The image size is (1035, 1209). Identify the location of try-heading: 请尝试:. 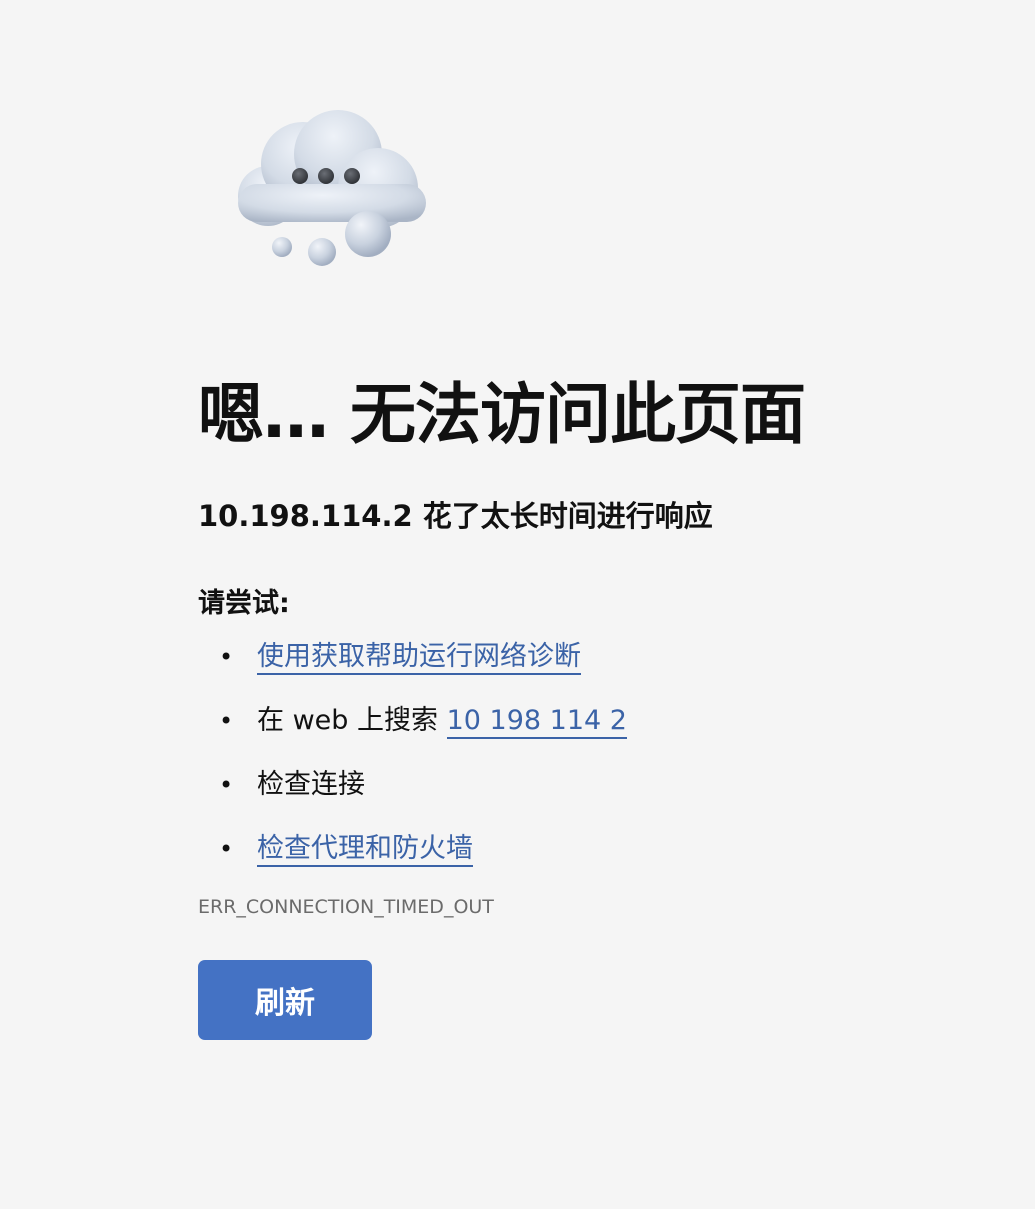
(244, 603).